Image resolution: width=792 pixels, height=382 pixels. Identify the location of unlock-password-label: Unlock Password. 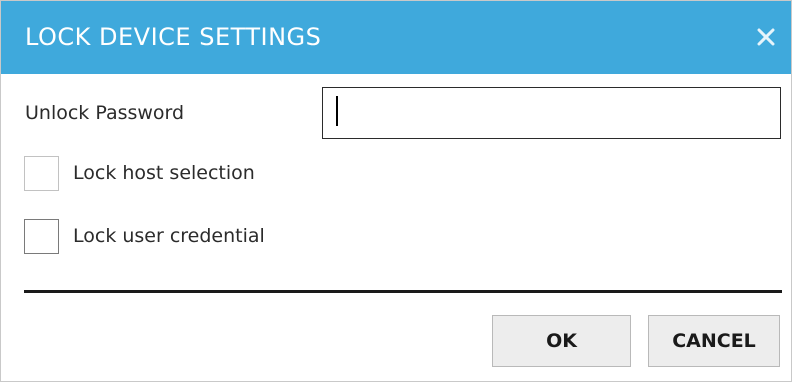
(105, 113).